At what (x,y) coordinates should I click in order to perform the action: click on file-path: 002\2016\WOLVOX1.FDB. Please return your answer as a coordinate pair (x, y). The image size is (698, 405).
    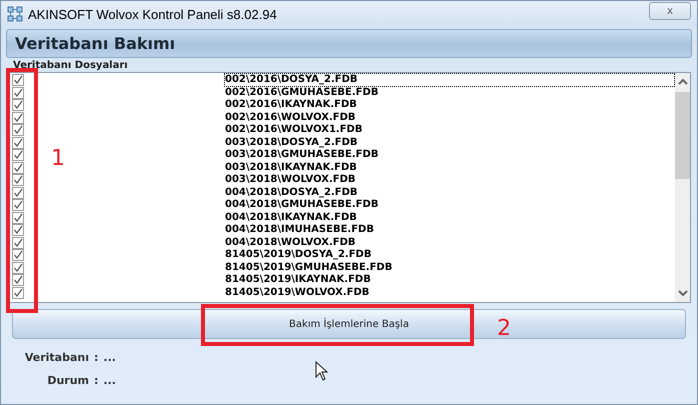
    Looking at the image, I should click on (449, 130).